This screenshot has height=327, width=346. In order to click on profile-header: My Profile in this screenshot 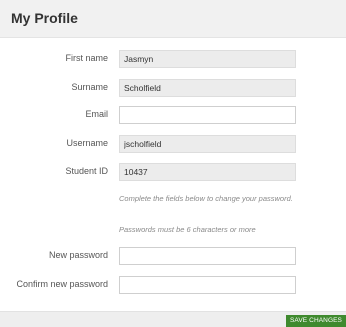, I will do `click(173, 19)`.